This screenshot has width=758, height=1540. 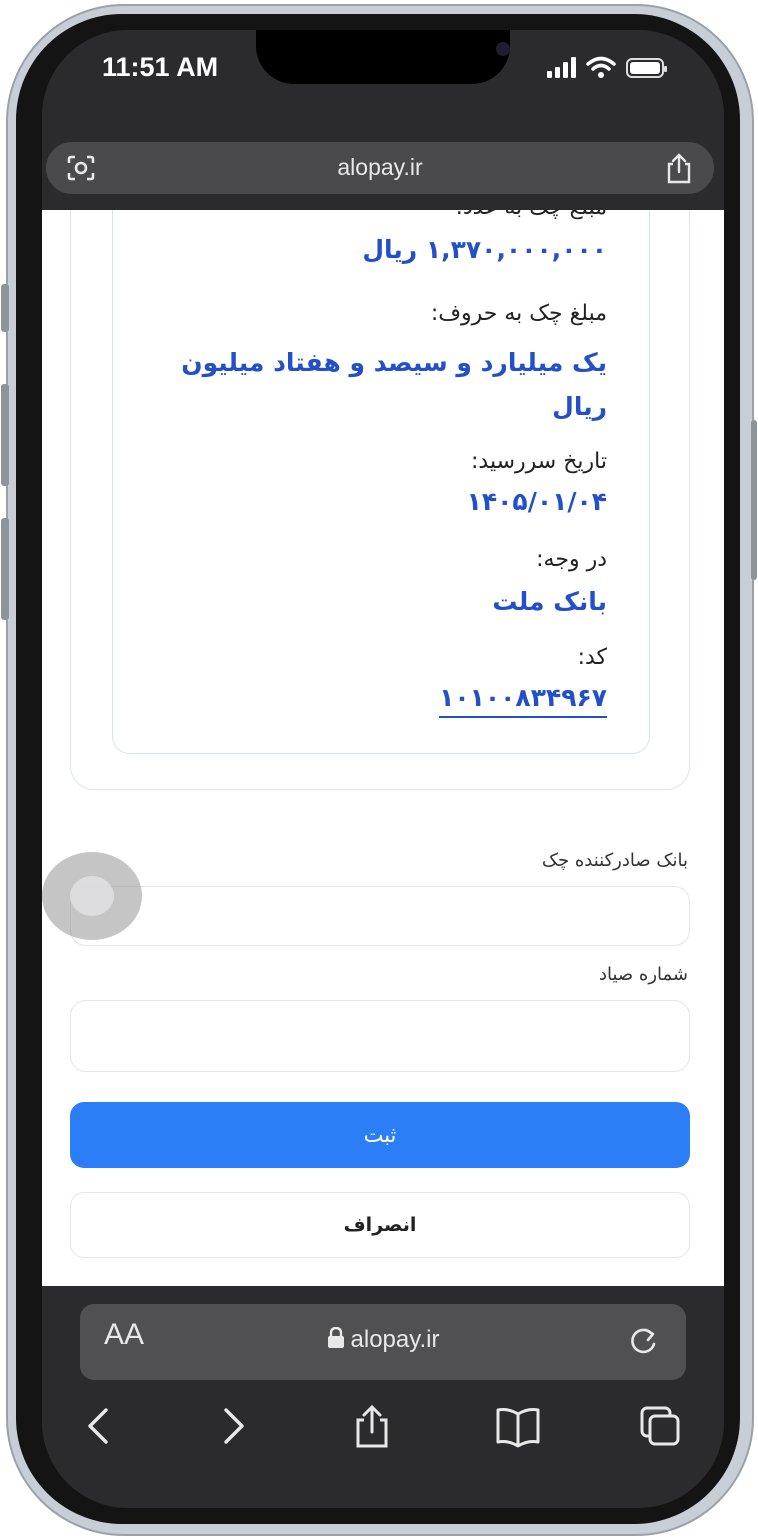 What do you see at coordinates (160, 67) in the screenshot?
I see `status-time: 11:51 AM` at bounding box center [160, 67].